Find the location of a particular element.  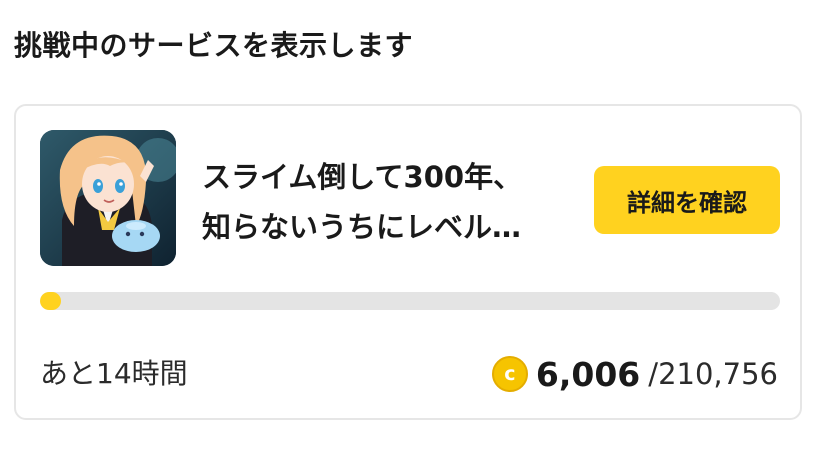

points-current: 6,006 is located at coordinates (588, 374).